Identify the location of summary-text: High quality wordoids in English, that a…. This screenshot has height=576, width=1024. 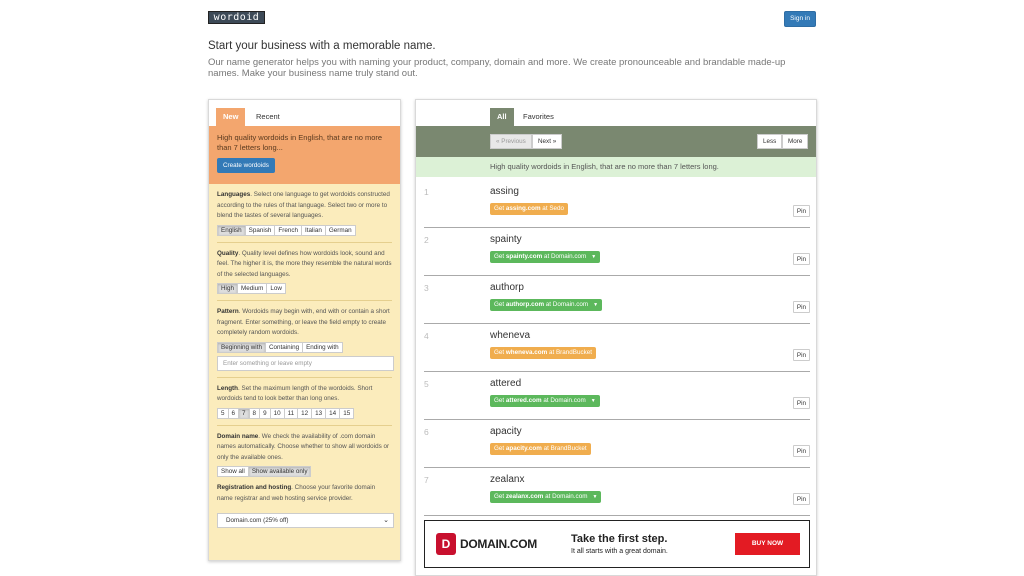
(300, 142).